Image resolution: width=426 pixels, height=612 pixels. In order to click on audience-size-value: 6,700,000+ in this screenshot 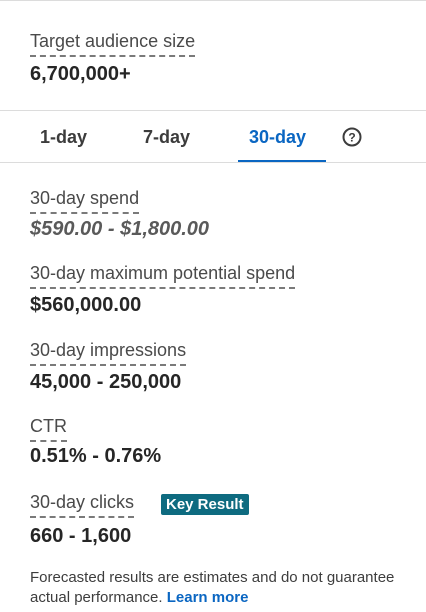, I will do `click(80, 74)`.